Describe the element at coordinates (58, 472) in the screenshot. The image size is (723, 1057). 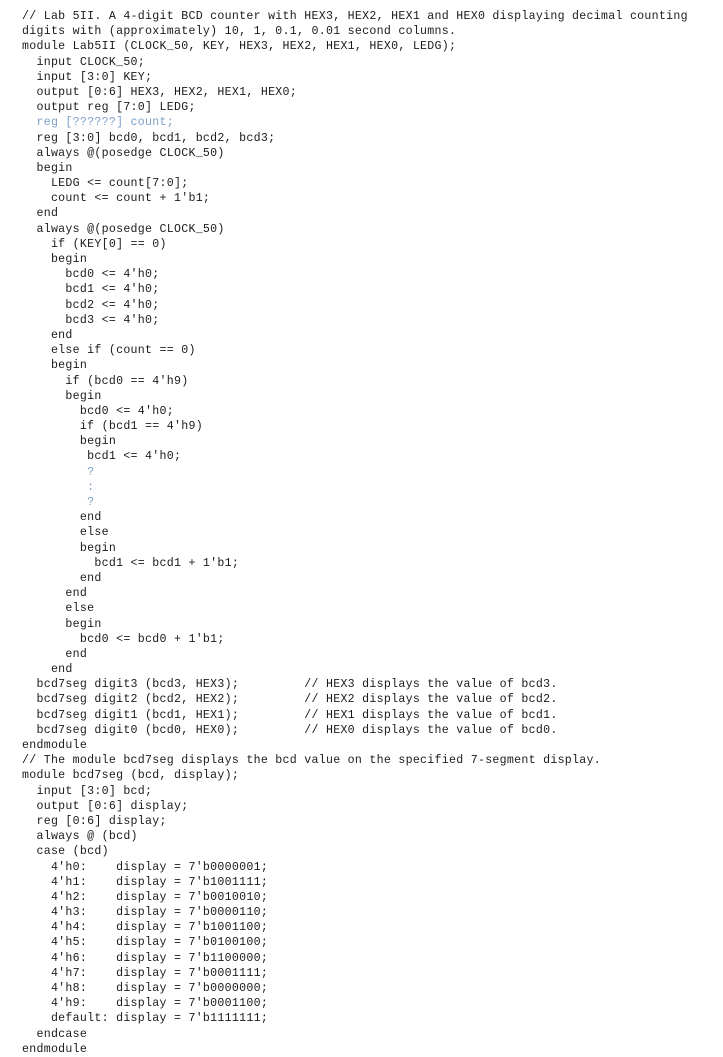
I see `code-line-text: ?` at that location.